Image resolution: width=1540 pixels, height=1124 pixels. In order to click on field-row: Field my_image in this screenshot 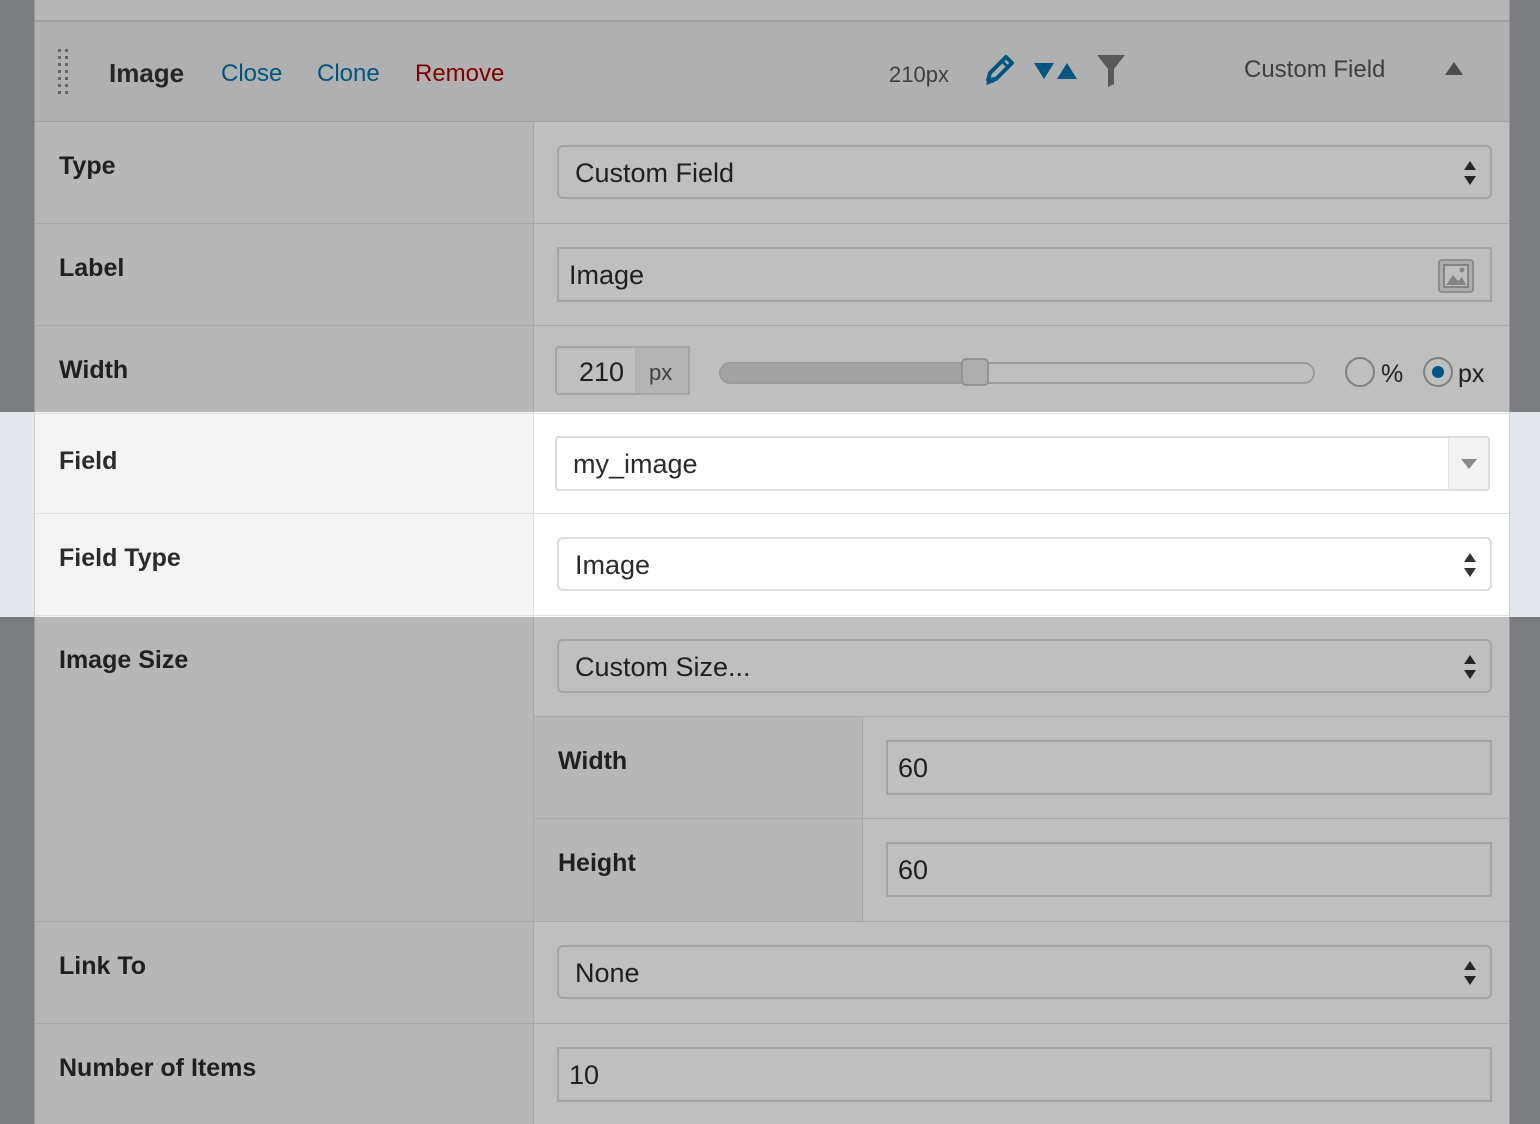, I will do `click(772, 464)`.